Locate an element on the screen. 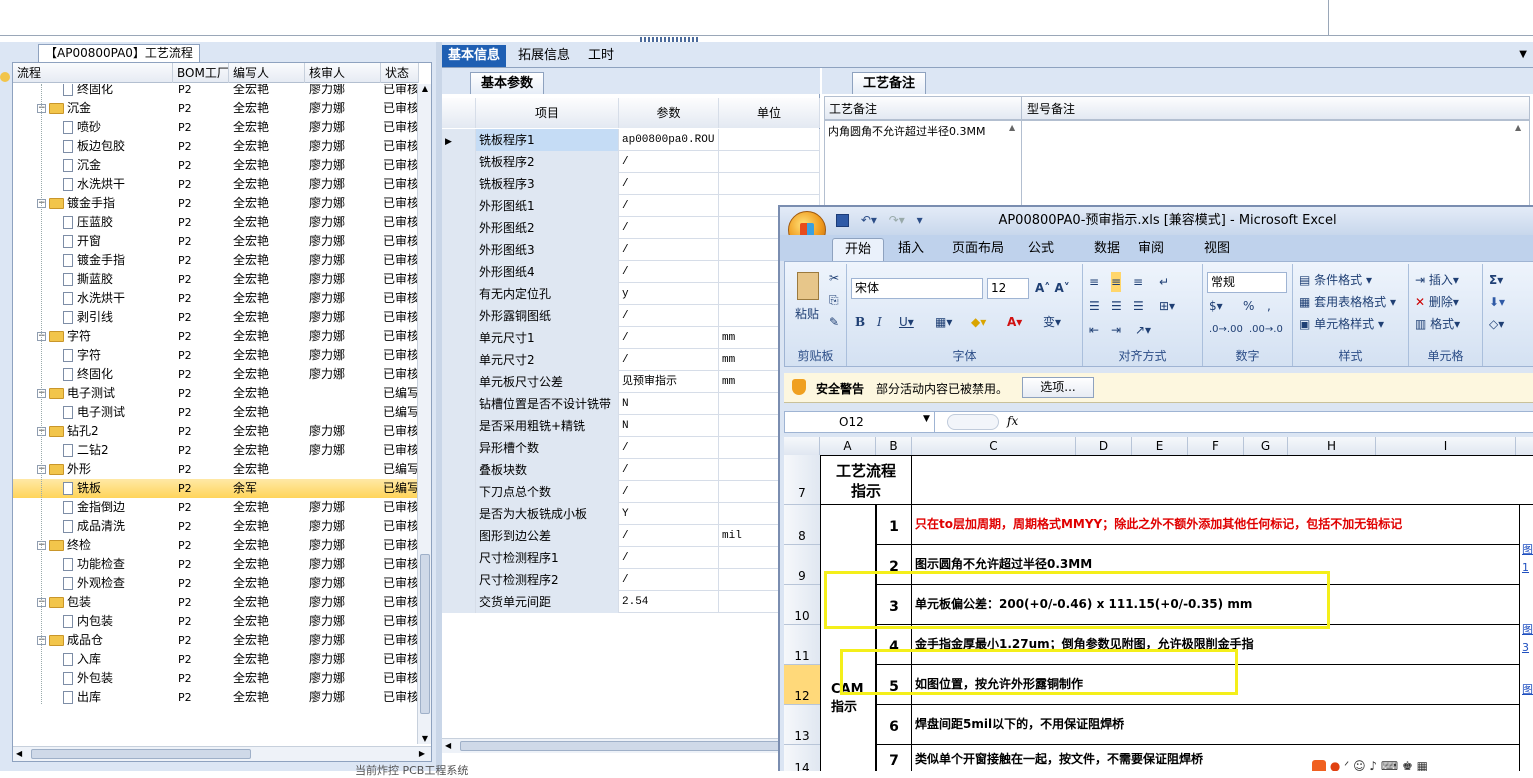  delete-button: ✕ 删除▾ is located at coordinates (1437, 302).